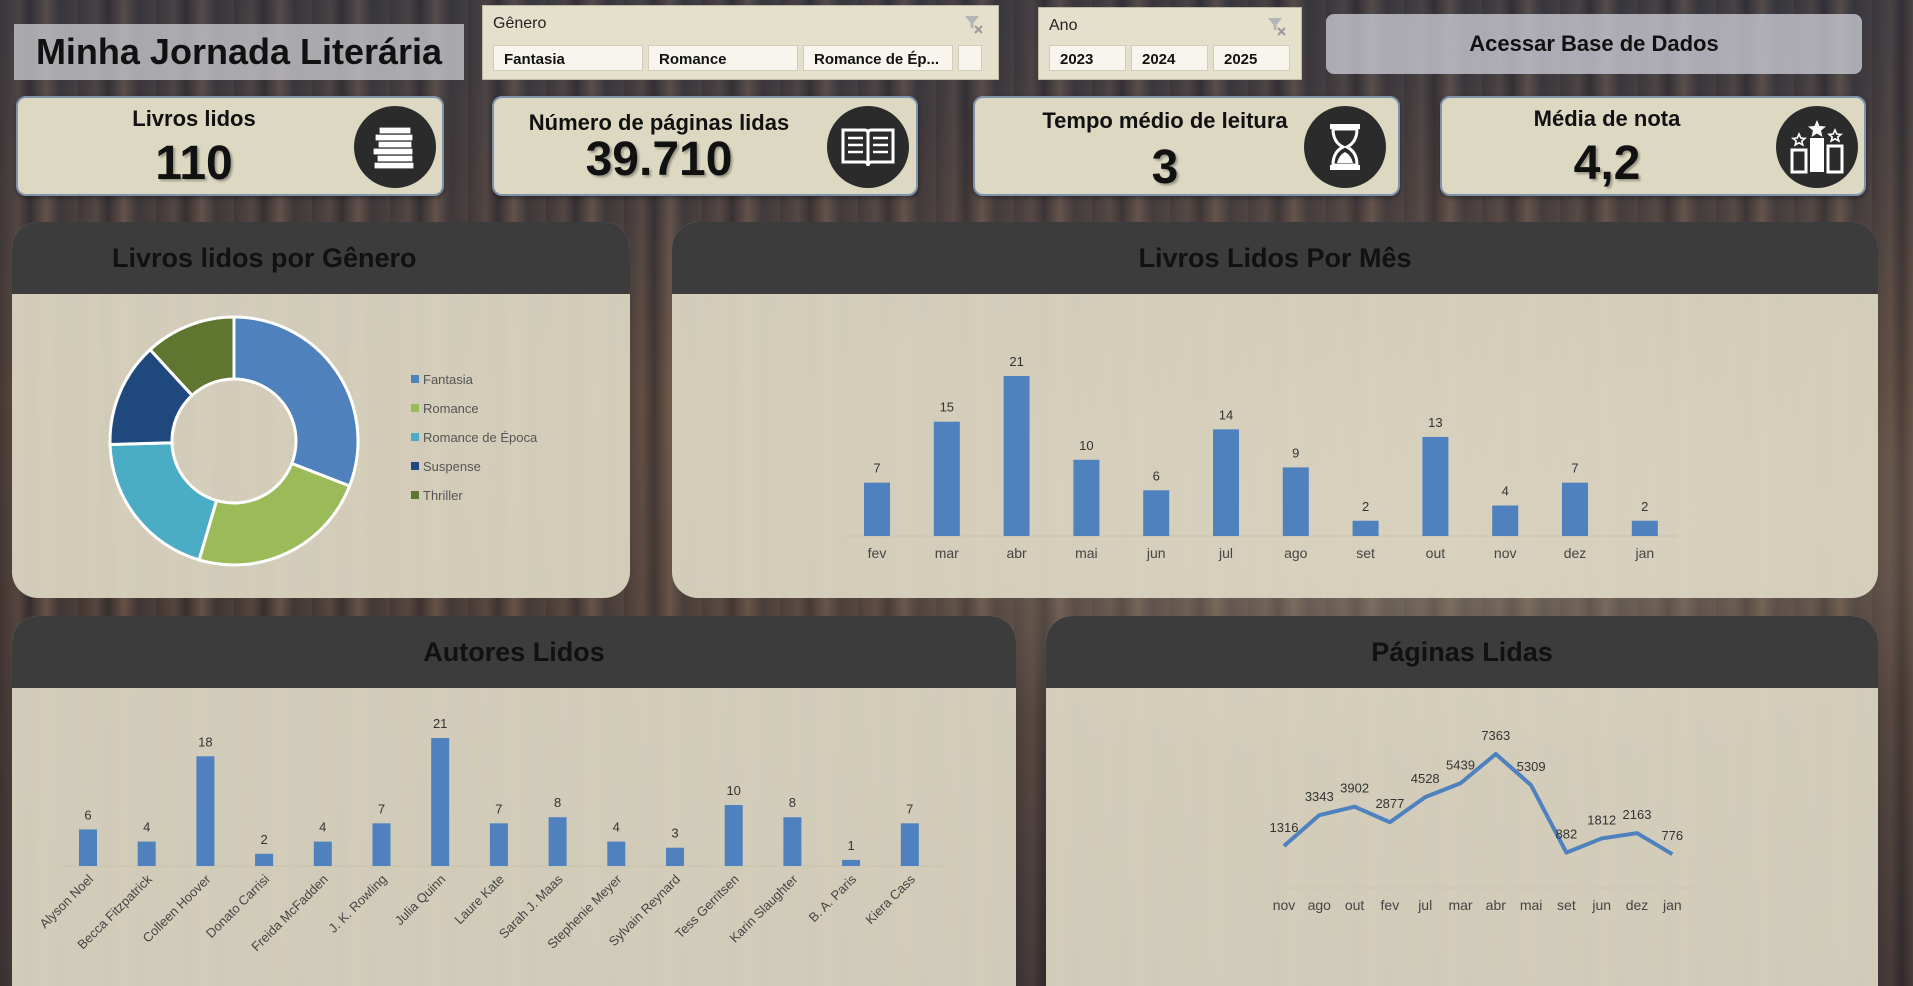 The width and height of the screenshot is (1913, 986). What do you see at coordinates (1087, 58) in the screenshot?
I see `slicer-item-2023: 2023` at bounding box center [1087, 58].